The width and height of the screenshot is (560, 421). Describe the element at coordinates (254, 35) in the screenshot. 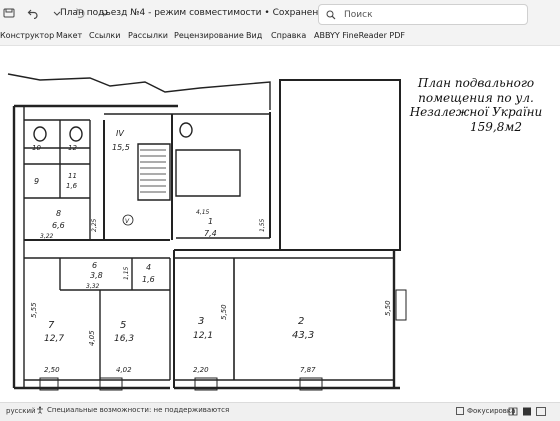

I see `tab-view: Вид` at that location.